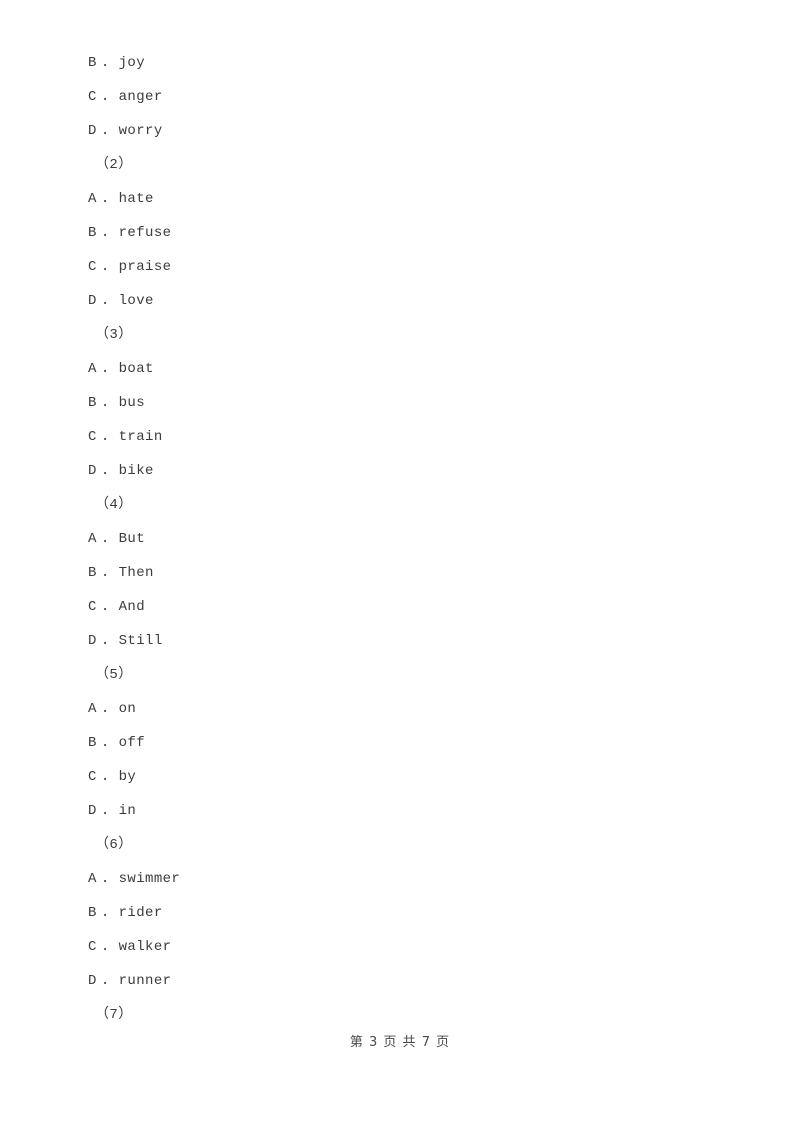 Image resolution: width=800 pixels, height=1132 pixels. Describe the element at coordinates (398, 709) in the screenshot. I see `answer-option: A. on` at that location.